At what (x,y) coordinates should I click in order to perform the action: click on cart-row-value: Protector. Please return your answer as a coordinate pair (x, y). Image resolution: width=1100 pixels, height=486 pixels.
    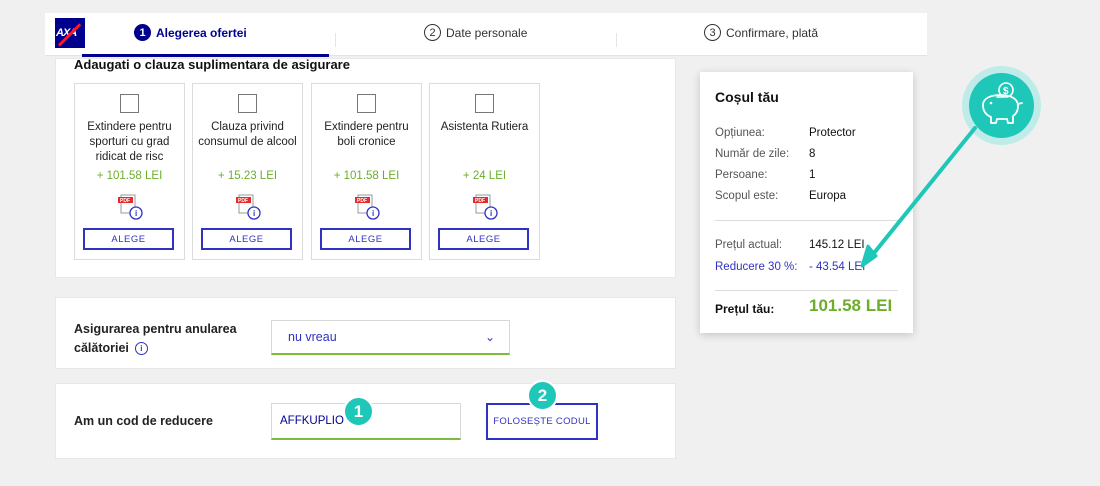
    Looking at the image, I should click on (832, 133).